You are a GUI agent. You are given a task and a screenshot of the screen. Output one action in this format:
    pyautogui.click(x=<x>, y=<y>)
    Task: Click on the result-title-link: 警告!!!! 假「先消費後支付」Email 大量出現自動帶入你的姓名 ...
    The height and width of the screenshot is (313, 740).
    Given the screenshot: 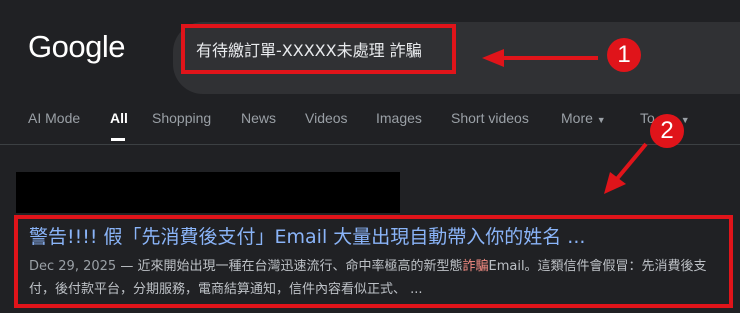 What is the action you would take?
    pyautogui.click(x=307, y=235)
    